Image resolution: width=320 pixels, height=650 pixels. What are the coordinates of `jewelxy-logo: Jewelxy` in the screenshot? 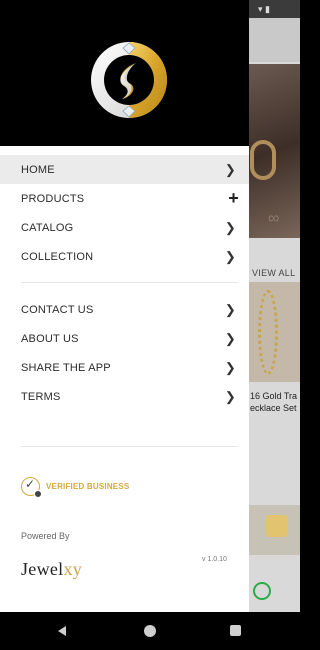 It's located at (51, 569).